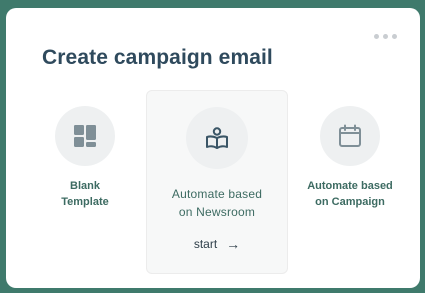 This screenshot has height=293, width=425. I want to click on label-line: Blank, so click(85, 186).